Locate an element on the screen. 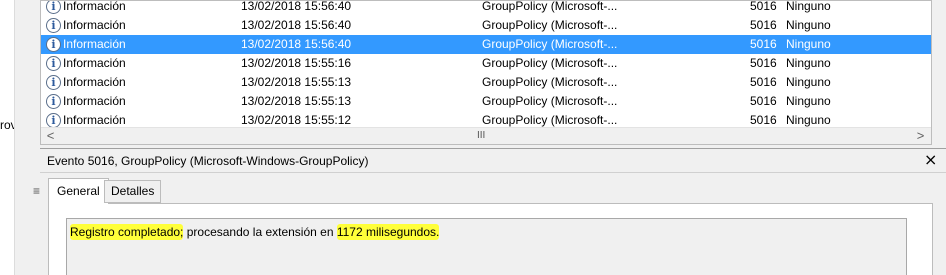  close-icon: × is located at coordinates (930, 159).